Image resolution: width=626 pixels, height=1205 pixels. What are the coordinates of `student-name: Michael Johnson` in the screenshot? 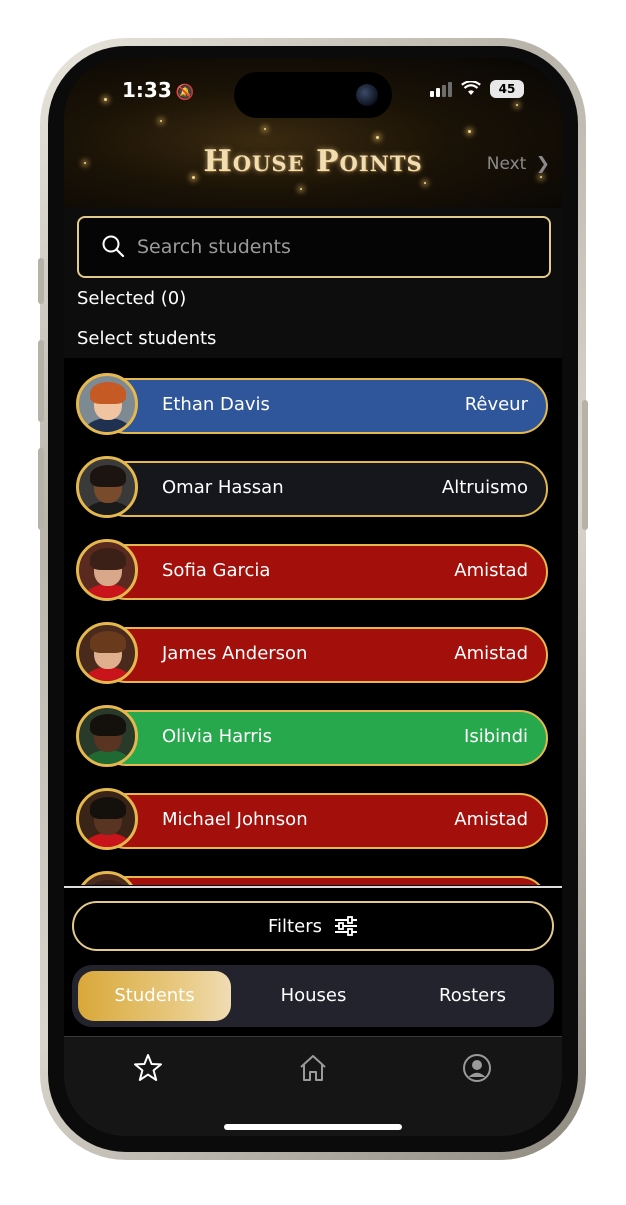 It's located at (235, 819).